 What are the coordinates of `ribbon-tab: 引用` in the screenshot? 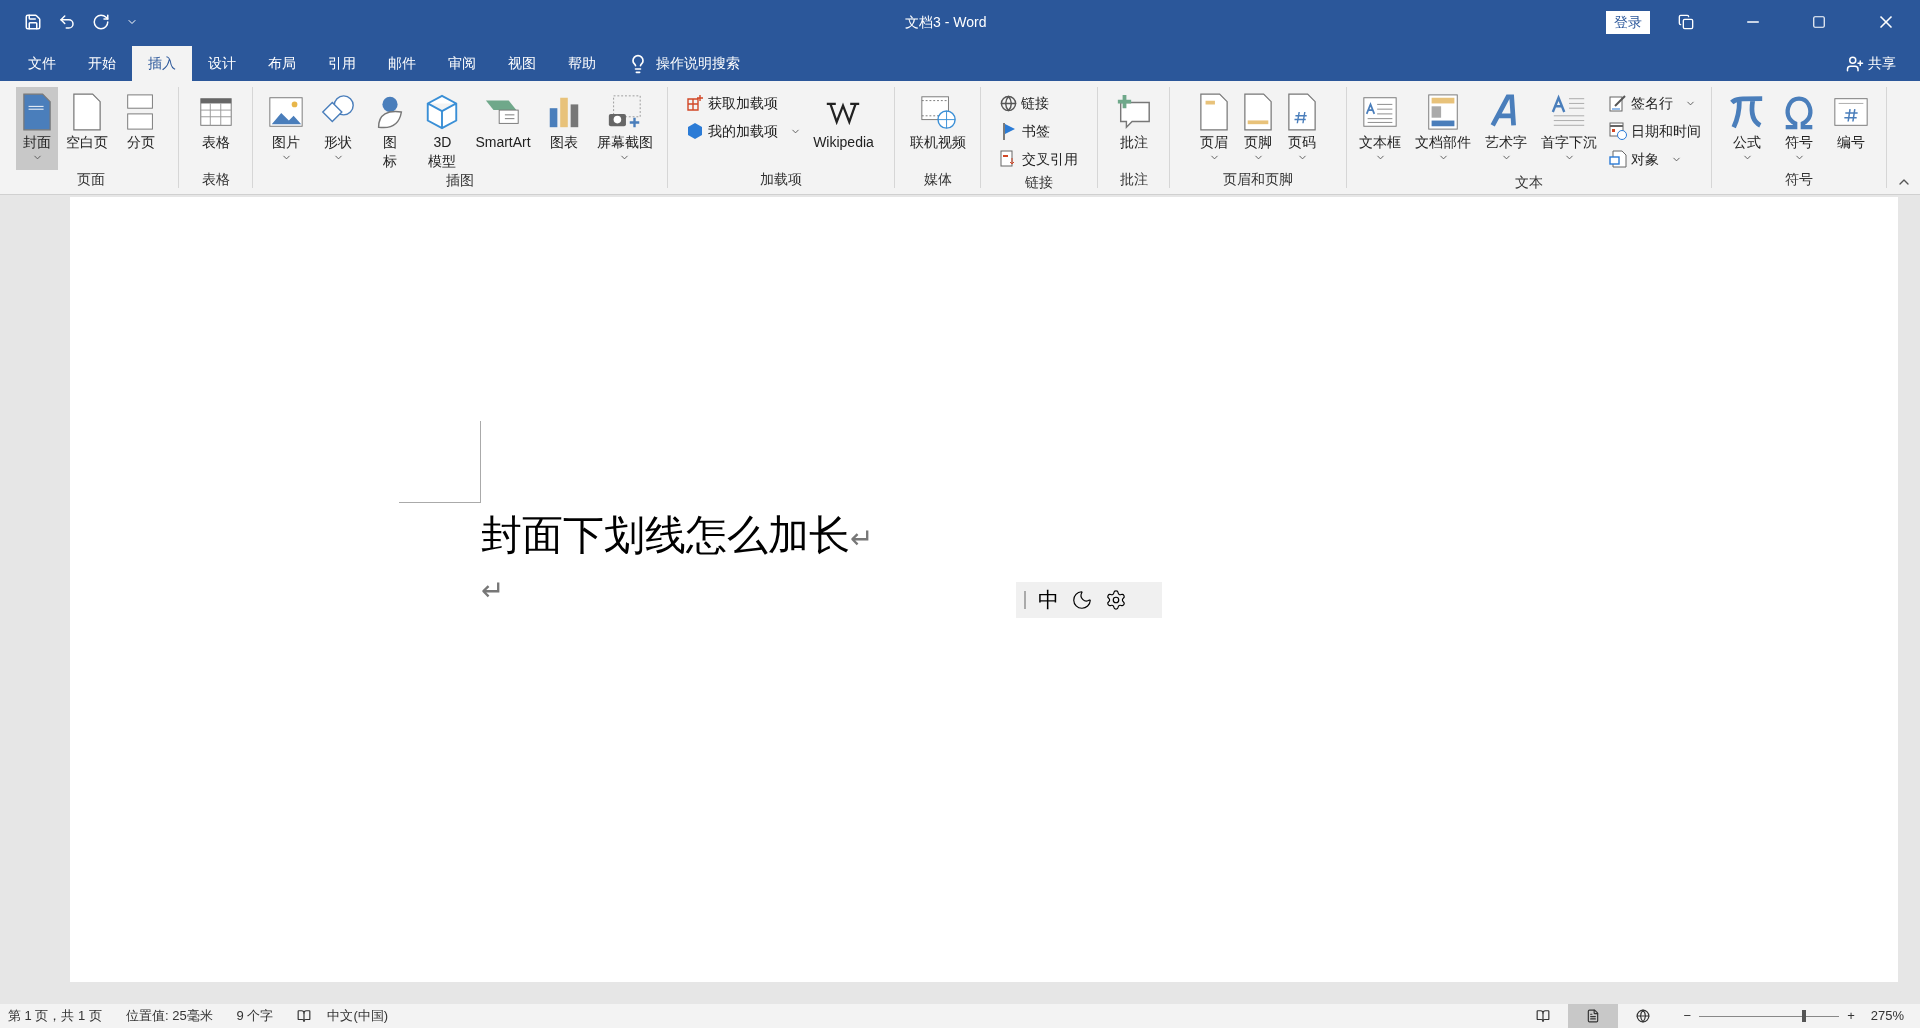 It's located at (342, 63).